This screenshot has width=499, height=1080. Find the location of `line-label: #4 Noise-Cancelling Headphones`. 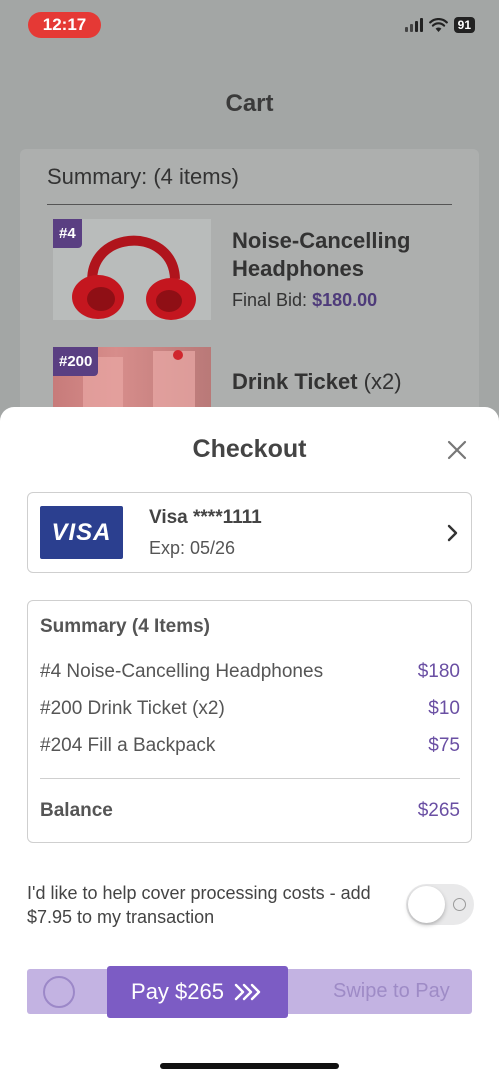

line-label: #4 Noise-Cancelling Headphones is located at coordinates (182, 671).